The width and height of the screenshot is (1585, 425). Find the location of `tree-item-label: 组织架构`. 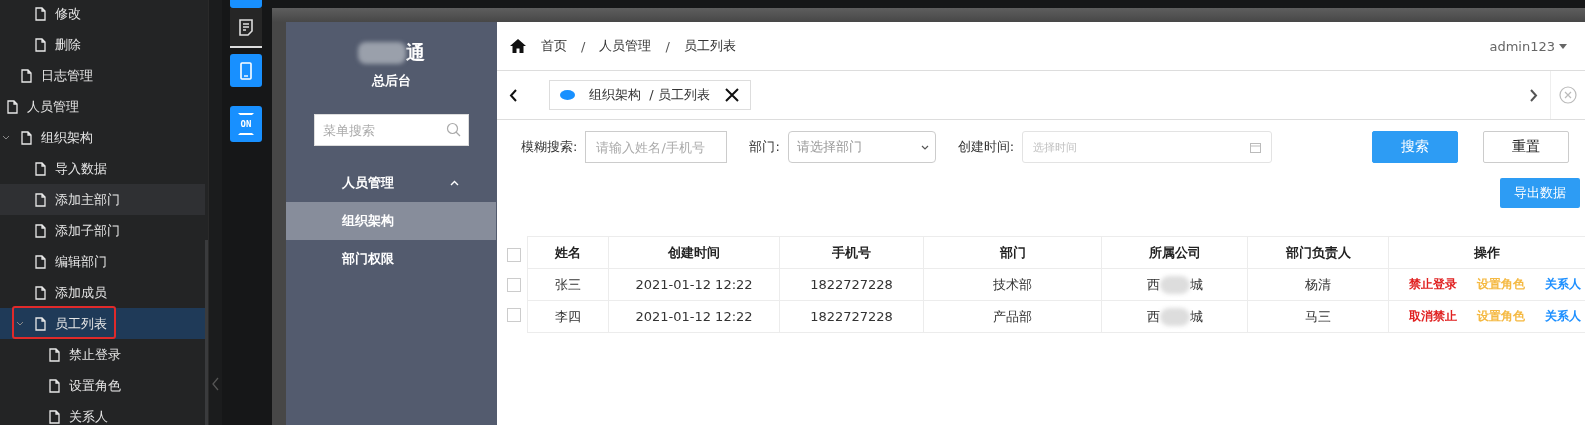

tree-item-label: 组织架构 is located at coordinates (67, 137).